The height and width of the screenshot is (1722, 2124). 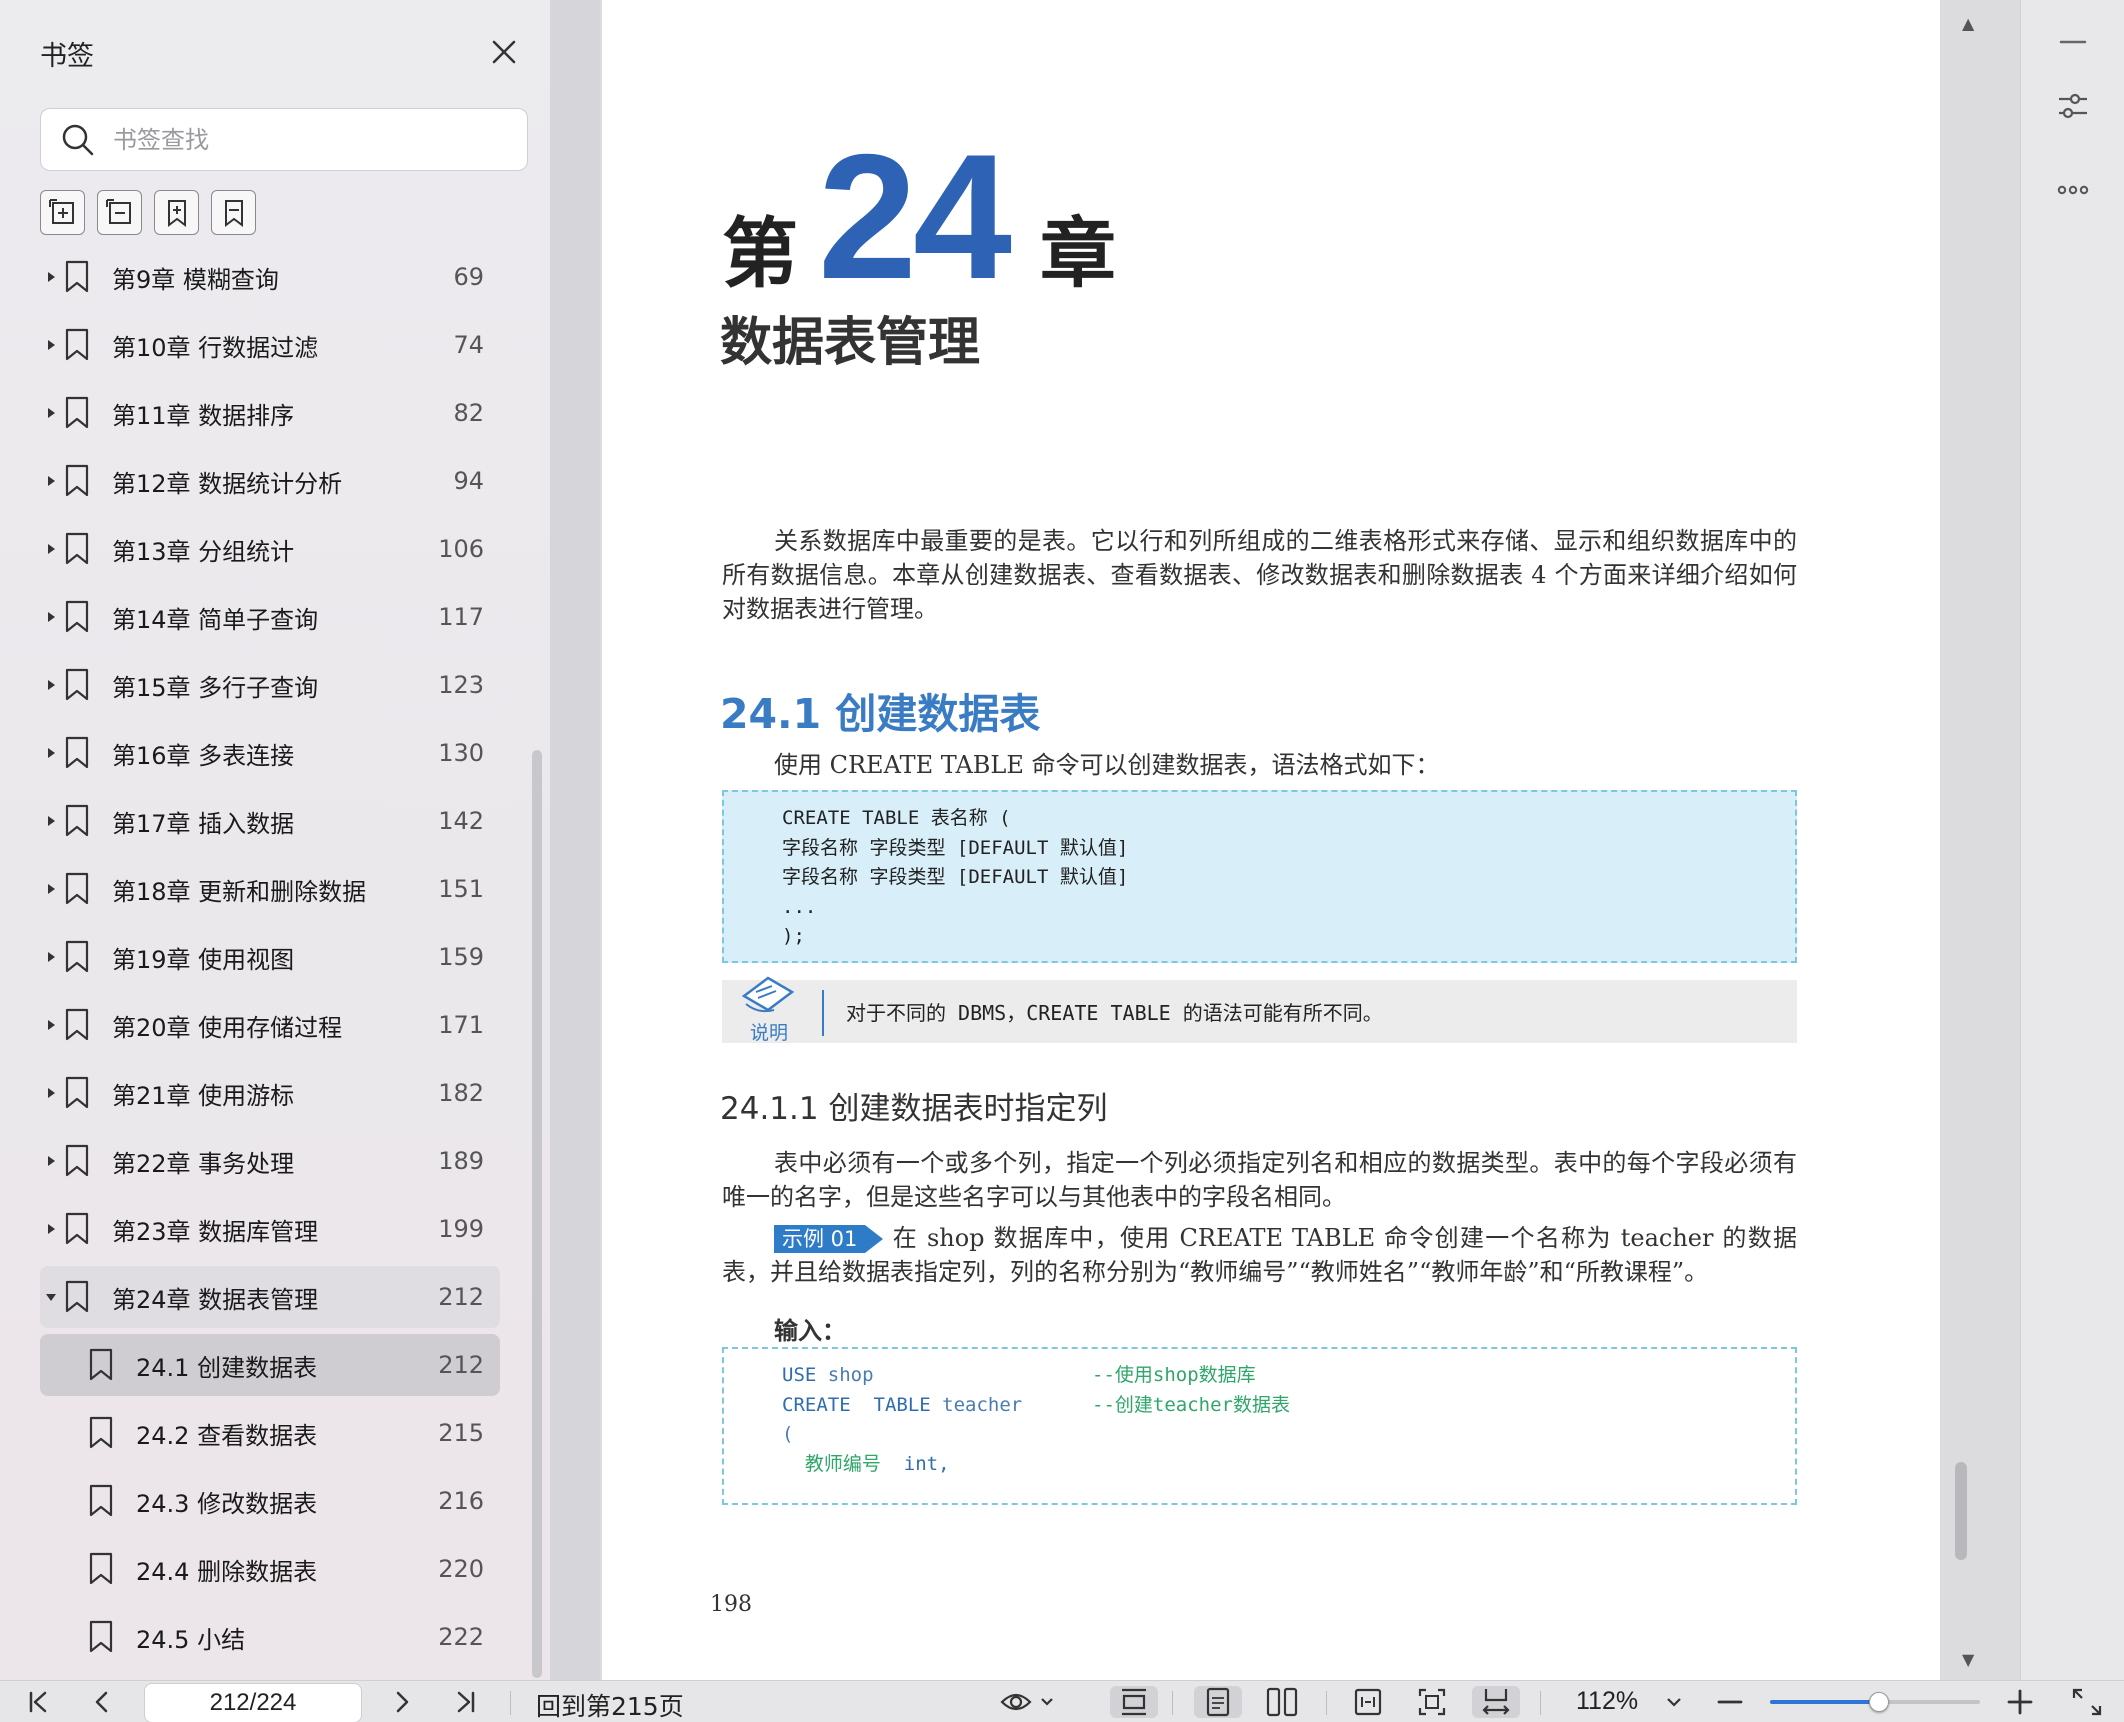 What do you see at coordinates (468, 277) in the screenshot?
I see `bookmark-page: 69` at bounding box center [468, 277].